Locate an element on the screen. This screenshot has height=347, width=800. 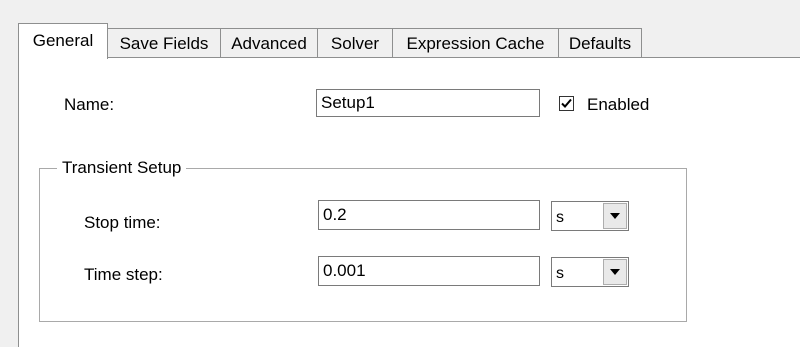
stop-time-label: Stop time: is located at coordinates (122, 222).